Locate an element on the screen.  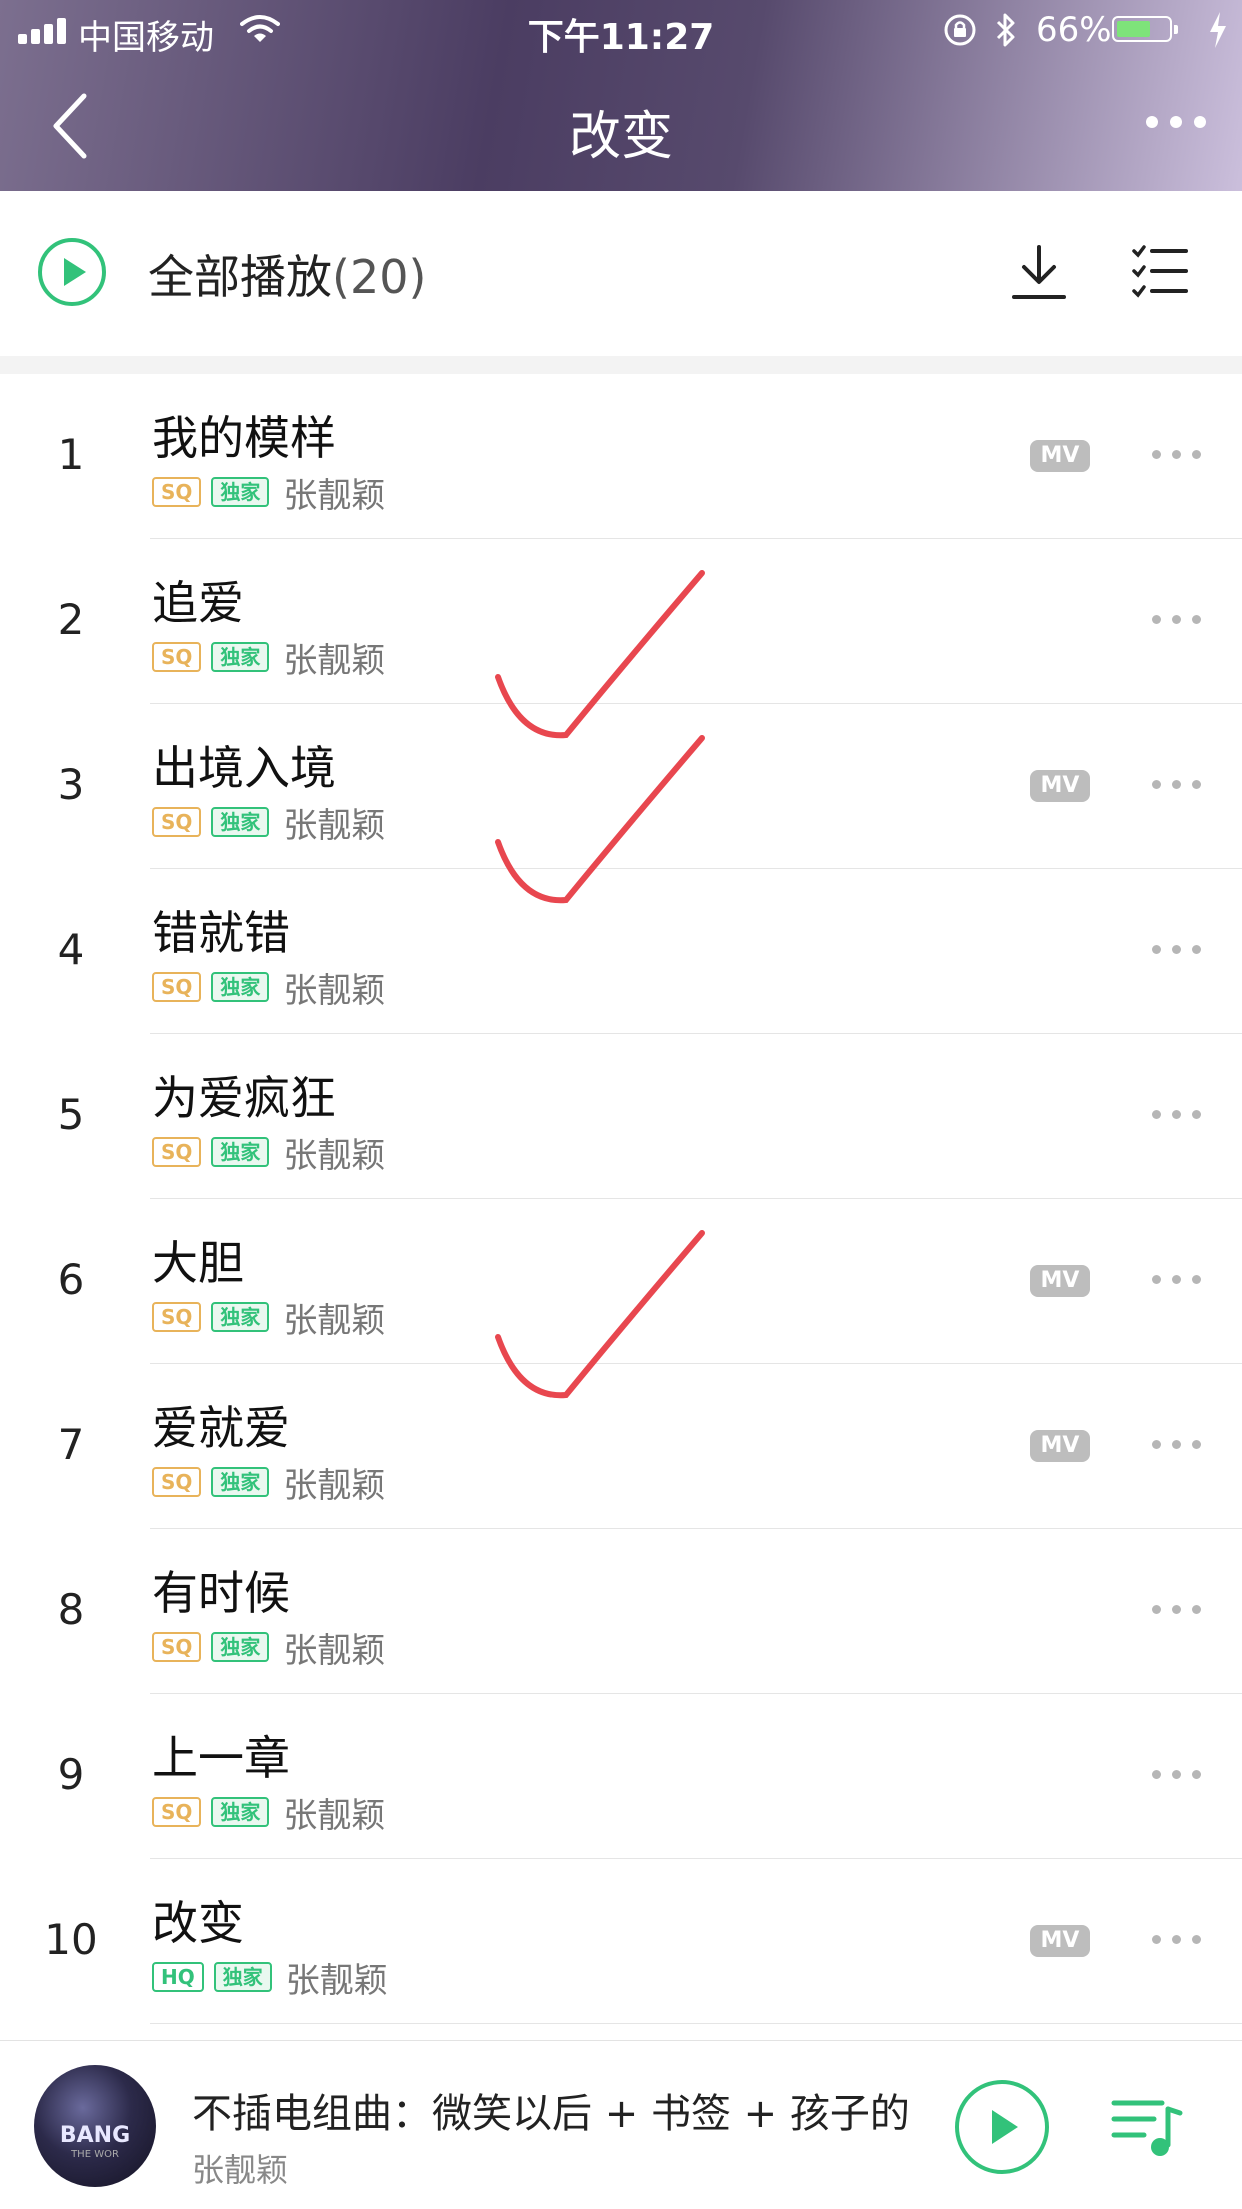
song-title: 上一章 is located at coordinates (221, 1758).